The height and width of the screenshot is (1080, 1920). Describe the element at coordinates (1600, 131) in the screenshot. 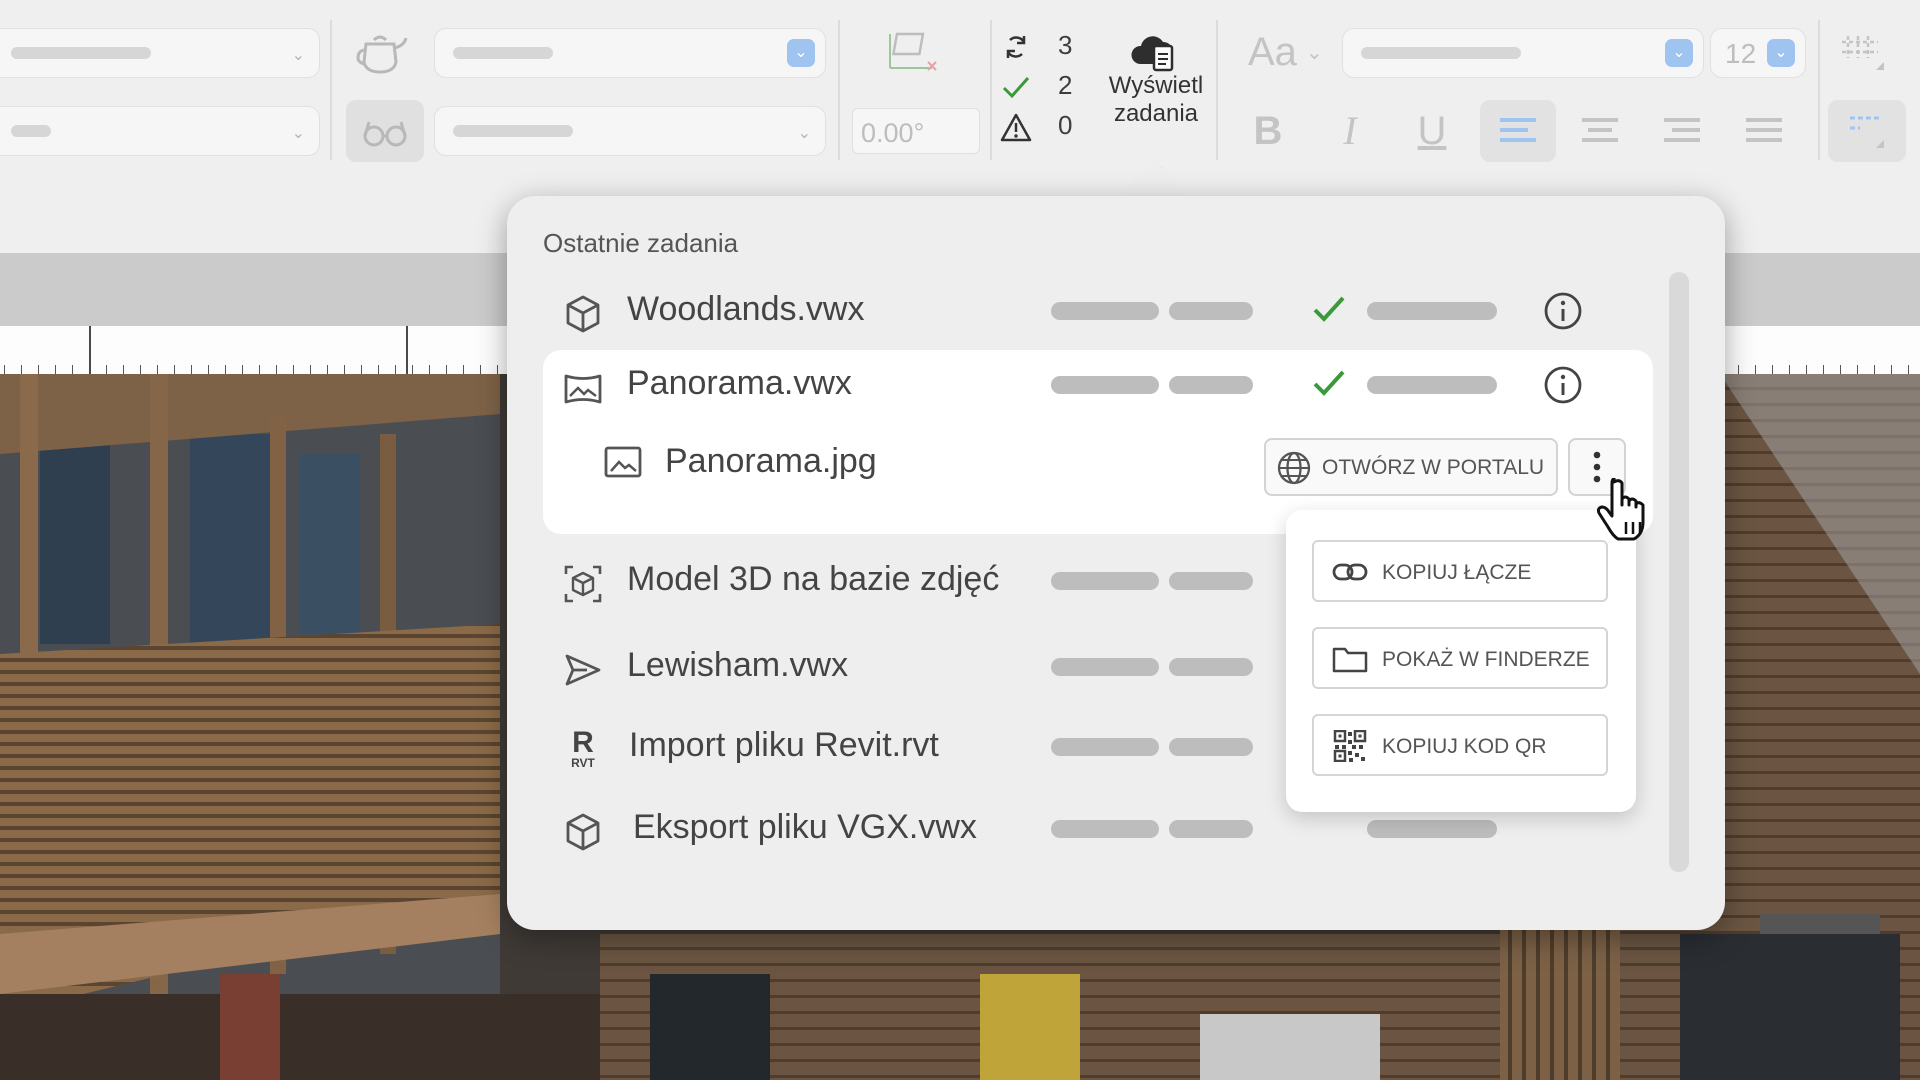

I see `align-center-button` at that location.